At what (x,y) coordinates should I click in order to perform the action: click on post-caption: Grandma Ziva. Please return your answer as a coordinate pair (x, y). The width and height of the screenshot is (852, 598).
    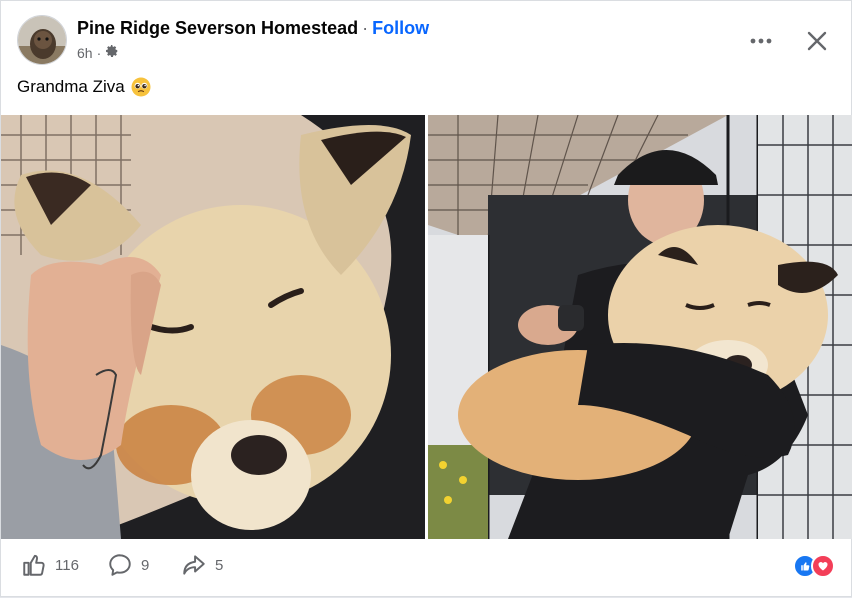
    Looking at the image, I should click on (84, 87).